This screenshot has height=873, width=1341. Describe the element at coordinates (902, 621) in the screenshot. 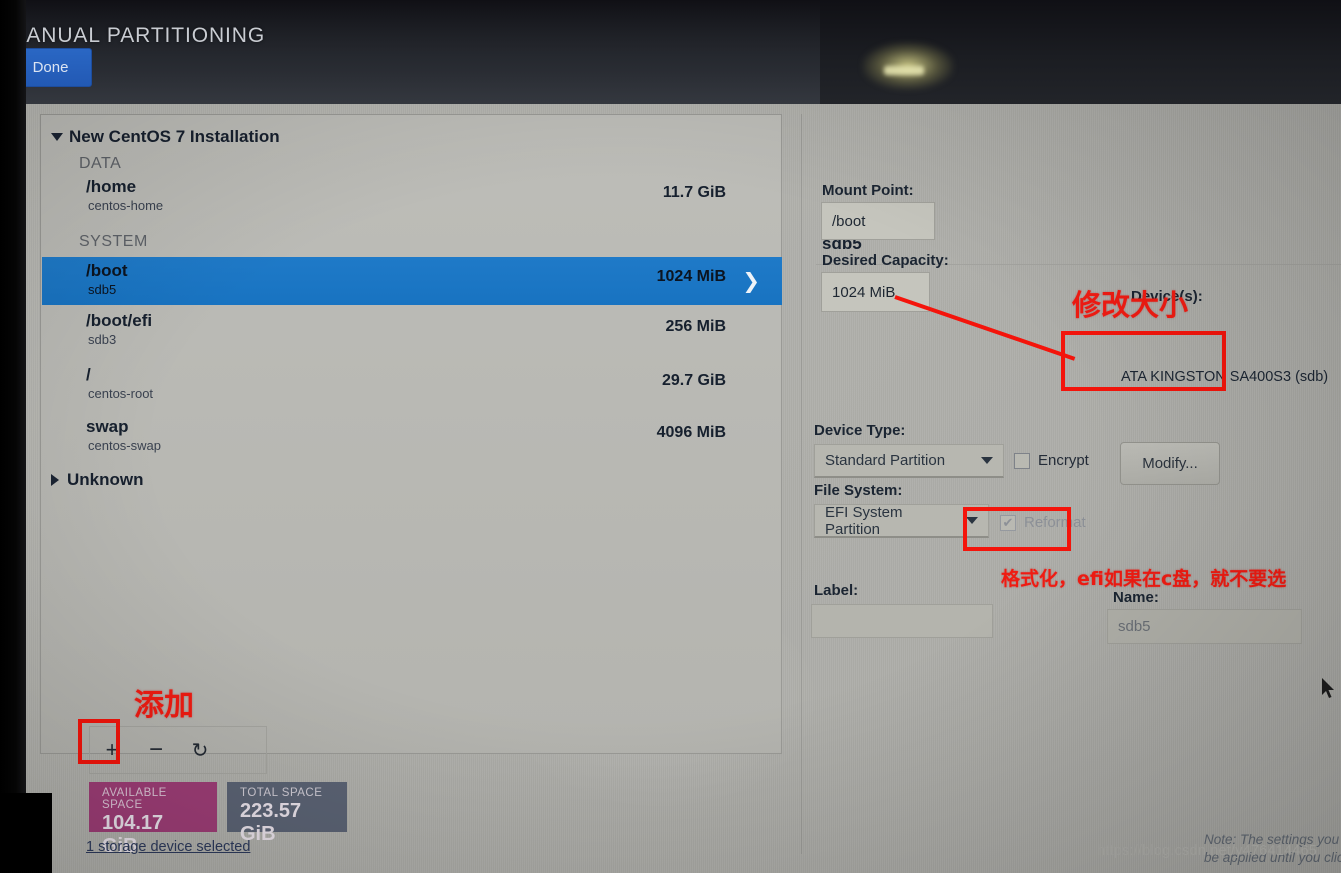

I see `label-input` at that location.